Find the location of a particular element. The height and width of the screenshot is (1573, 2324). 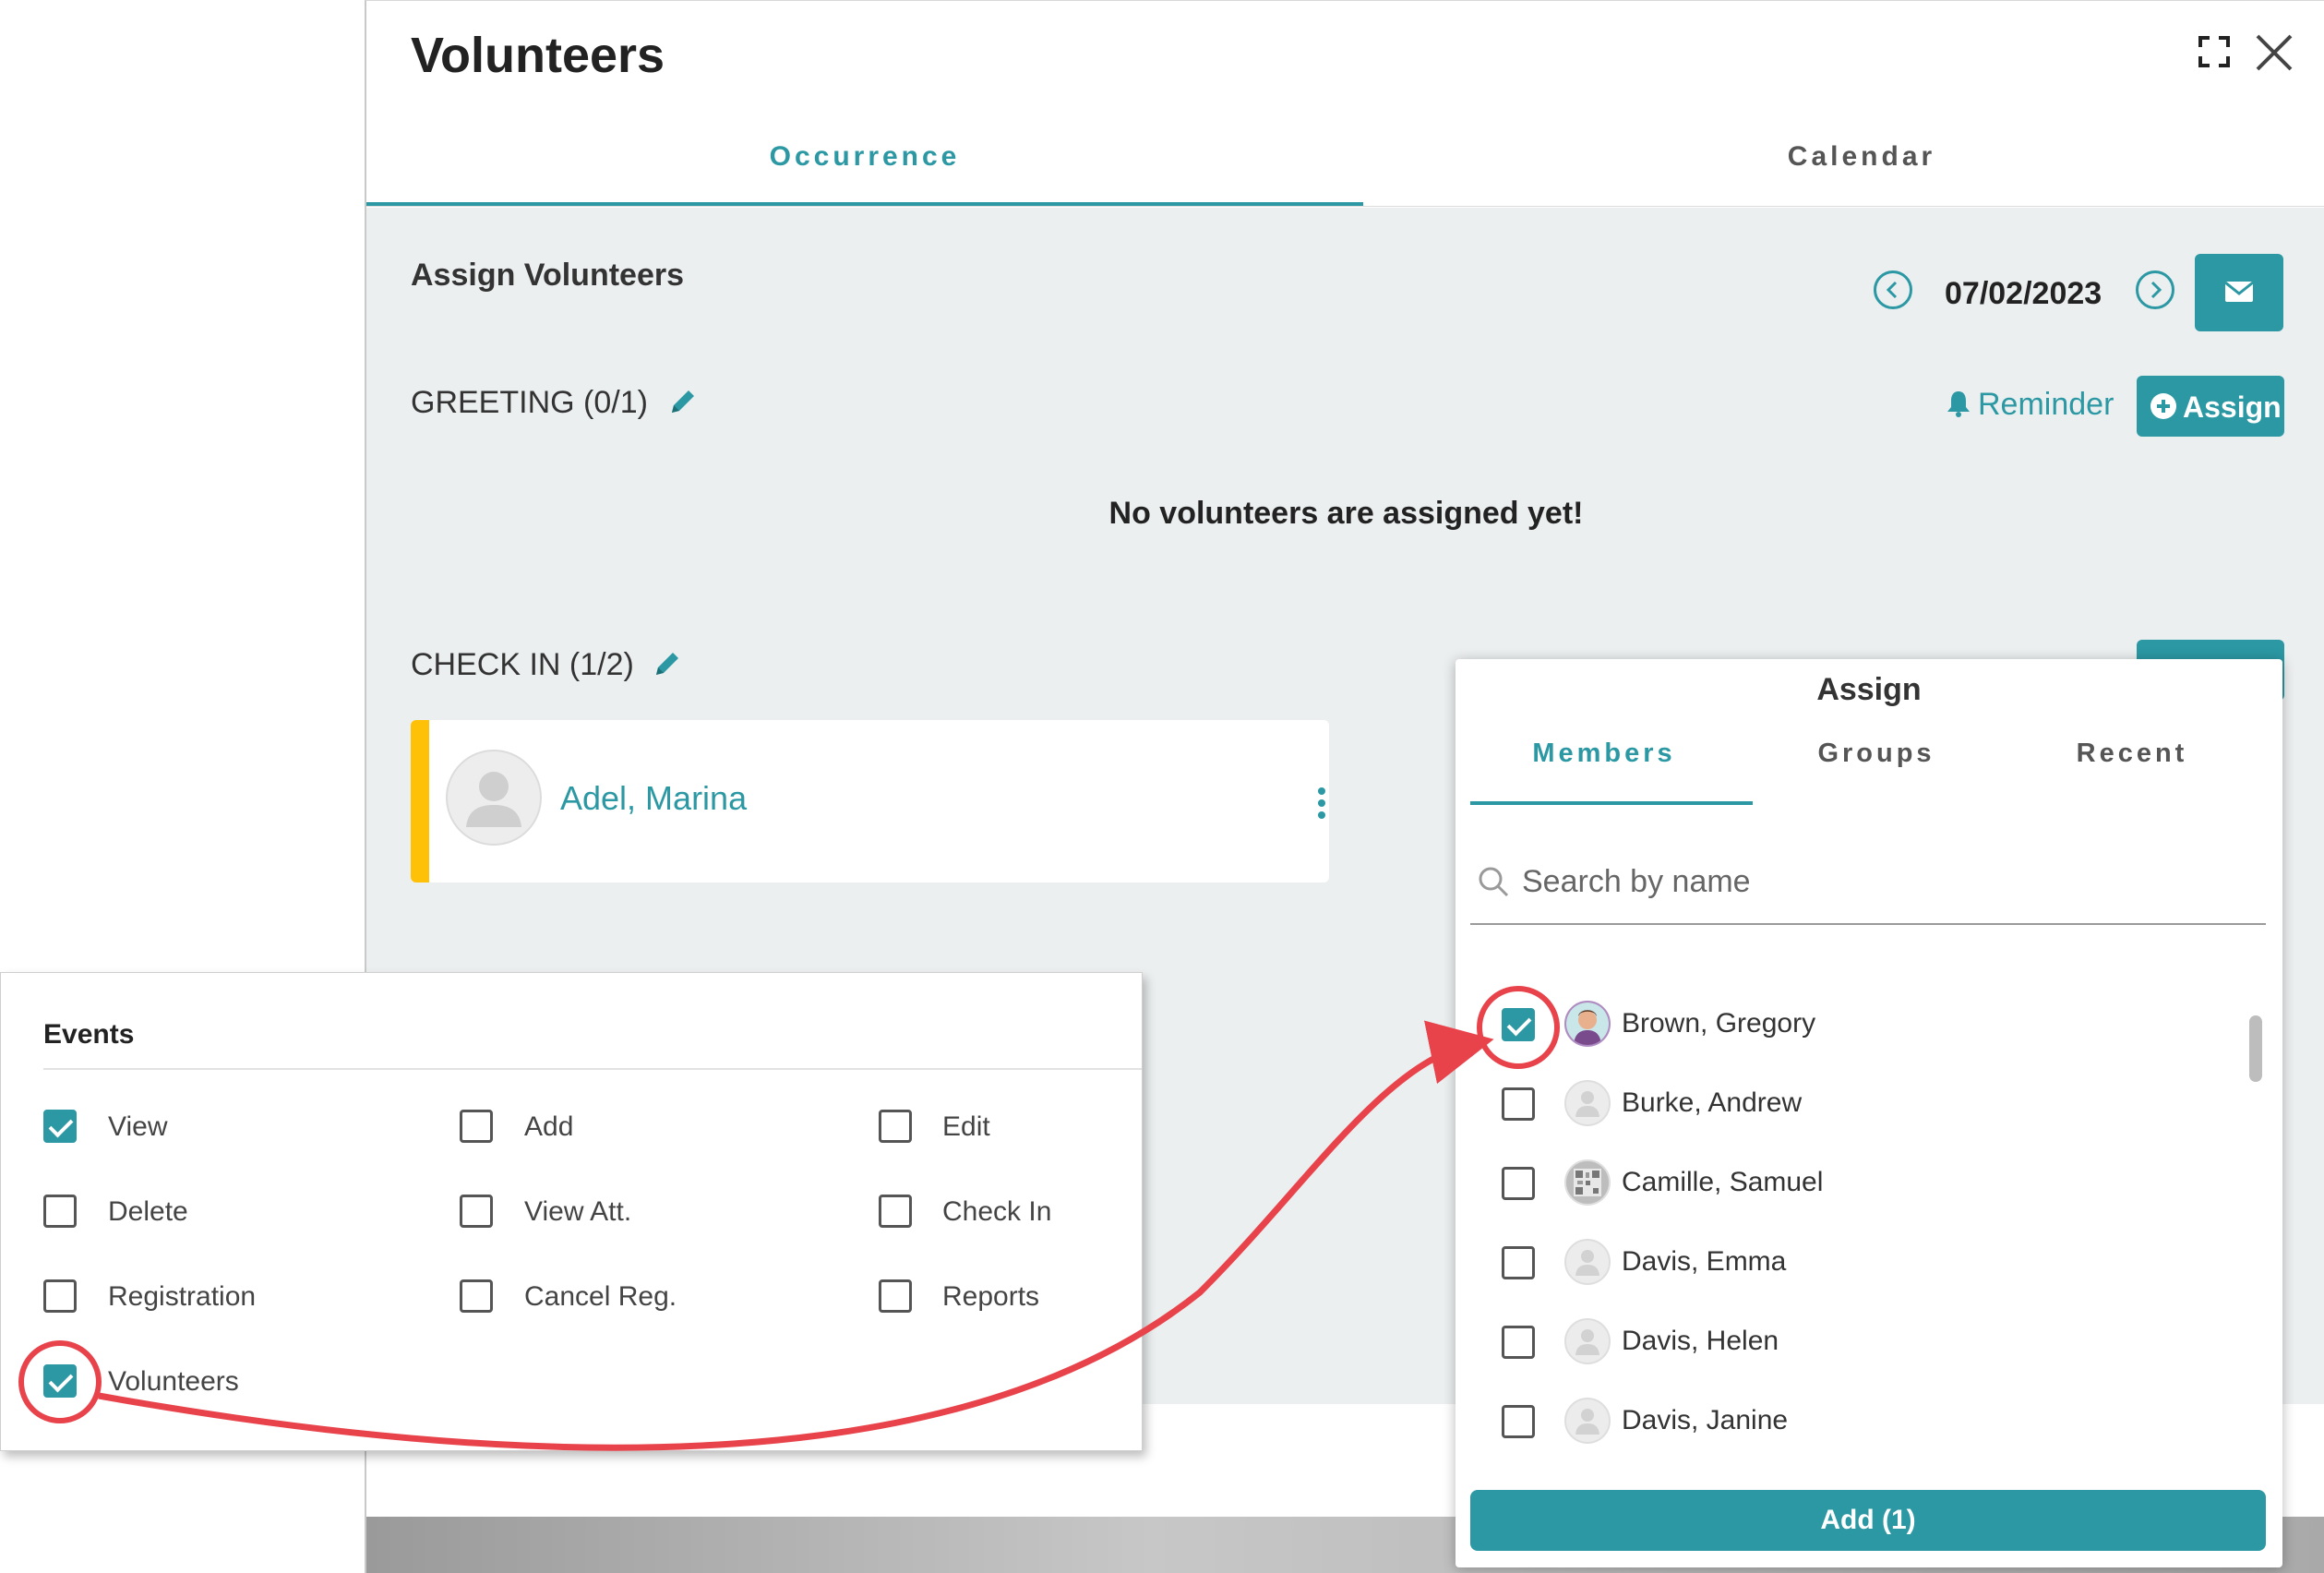

popup-title: Assign is located at coordinates (1869, 689).